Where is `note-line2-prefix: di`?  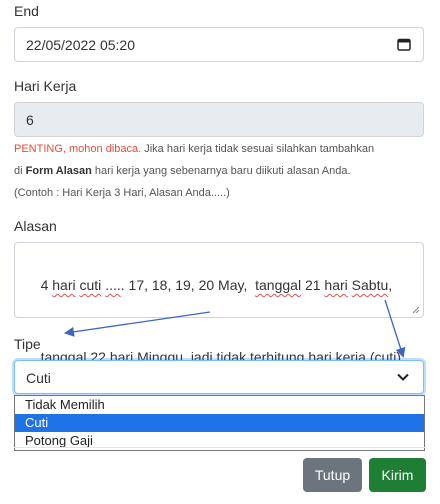 note-line2-prefix: di is located at coordinates (20, 171).